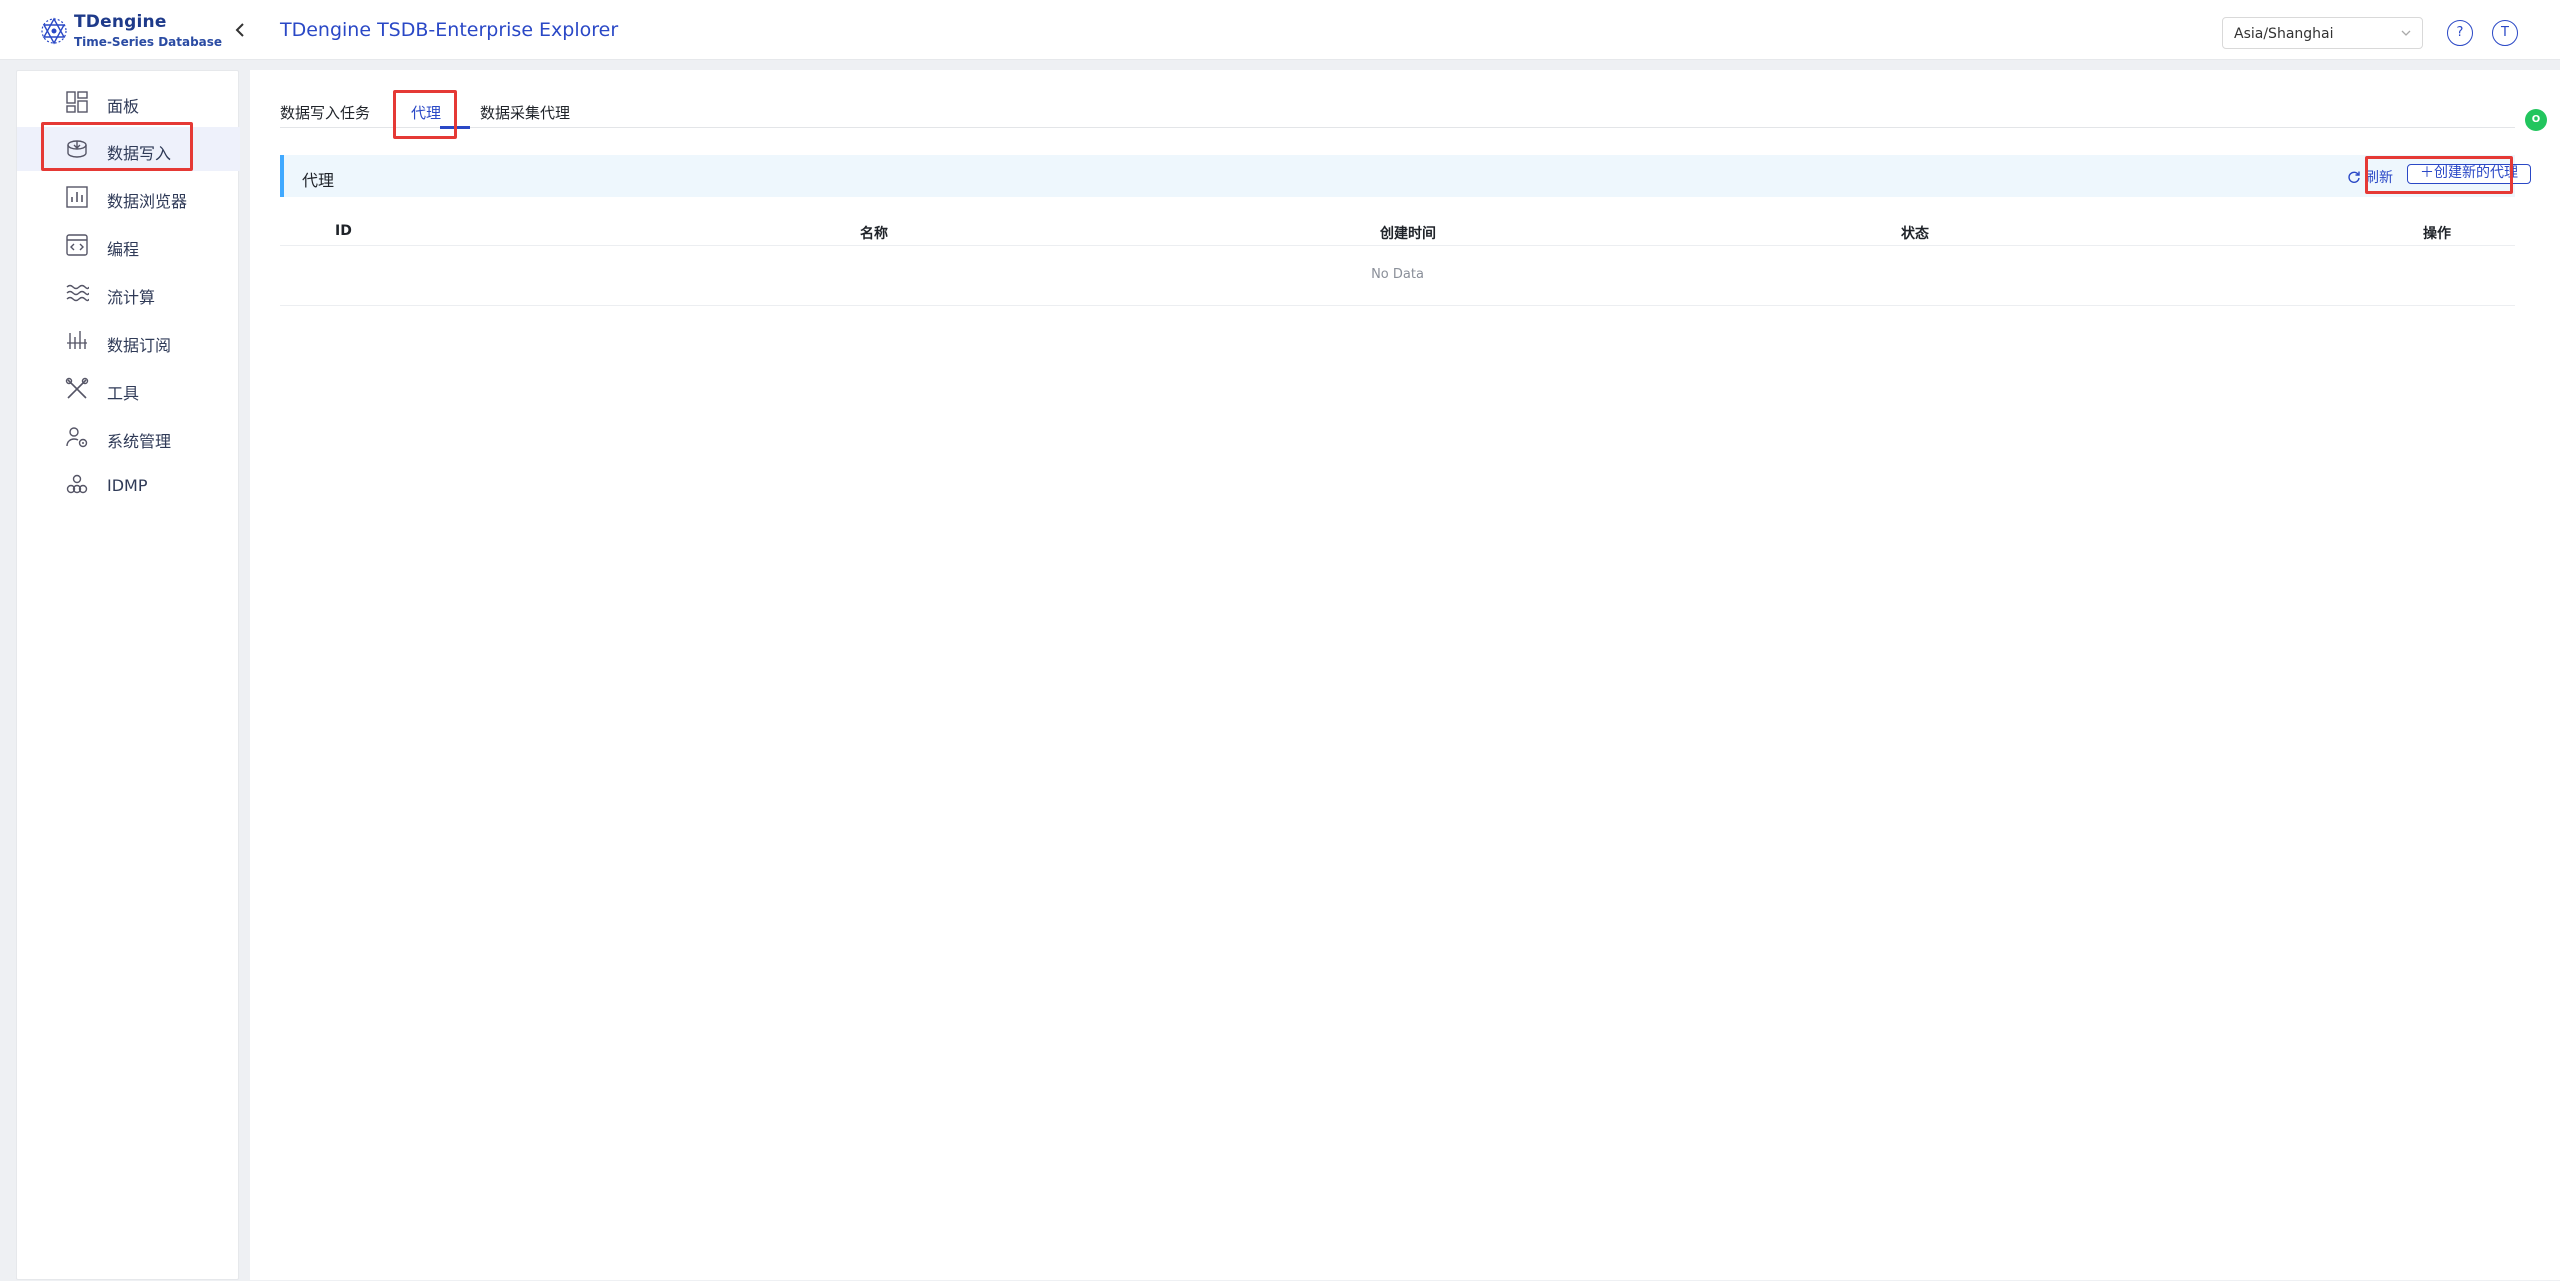 Image resolution: width=2560 pixels, height=1281 pixels. What do you see at coordinates (2505, 33) in the screenshot?
I see `user-avatar-button: T` at bounding box center [2505, 33].